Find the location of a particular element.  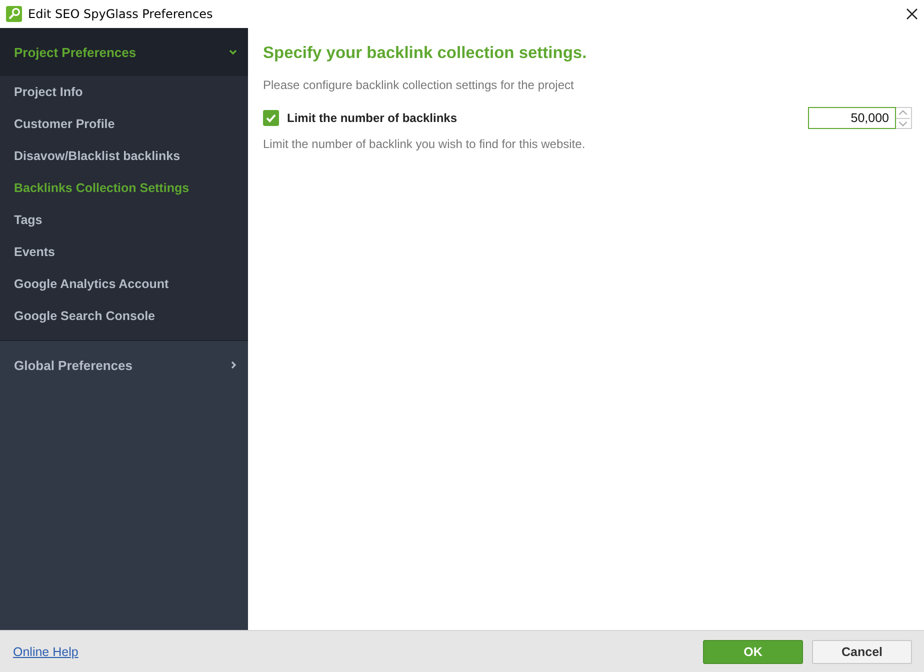

sidebar-item: Customer Profile is located at coordinates (124, 124).